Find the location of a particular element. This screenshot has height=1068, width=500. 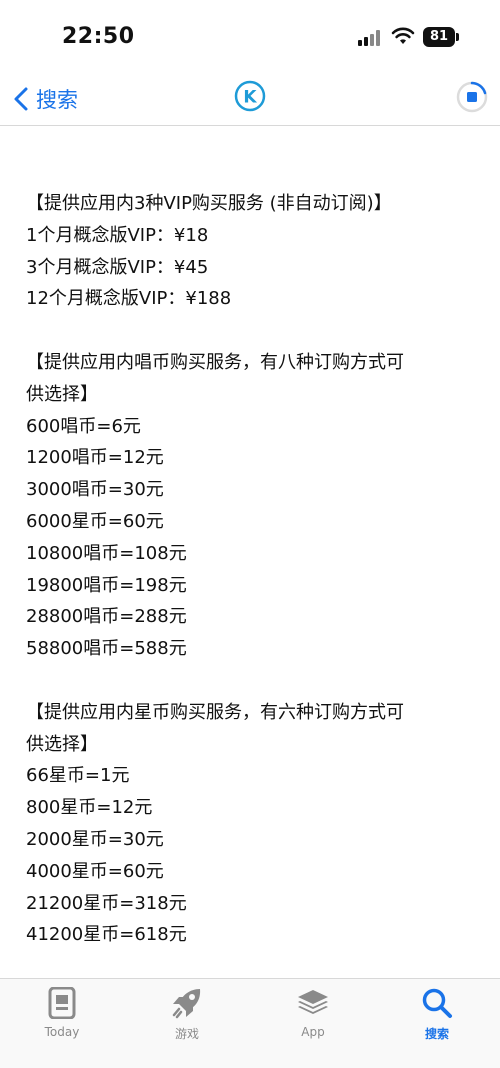

content-line: 1个月概念版VIP：¥18 is located at coordinates (117, 235).